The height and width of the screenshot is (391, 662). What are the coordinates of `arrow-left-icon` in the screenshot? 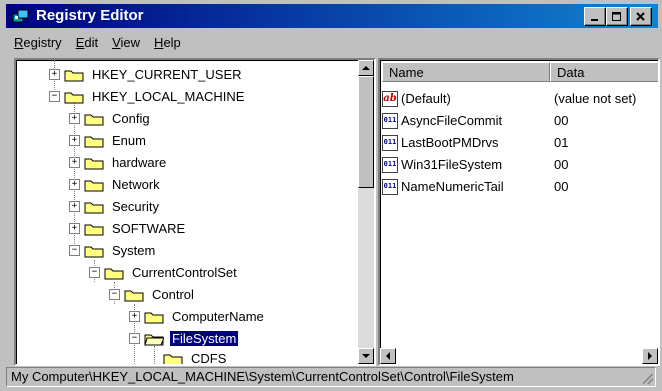 It's located at (388, 356).